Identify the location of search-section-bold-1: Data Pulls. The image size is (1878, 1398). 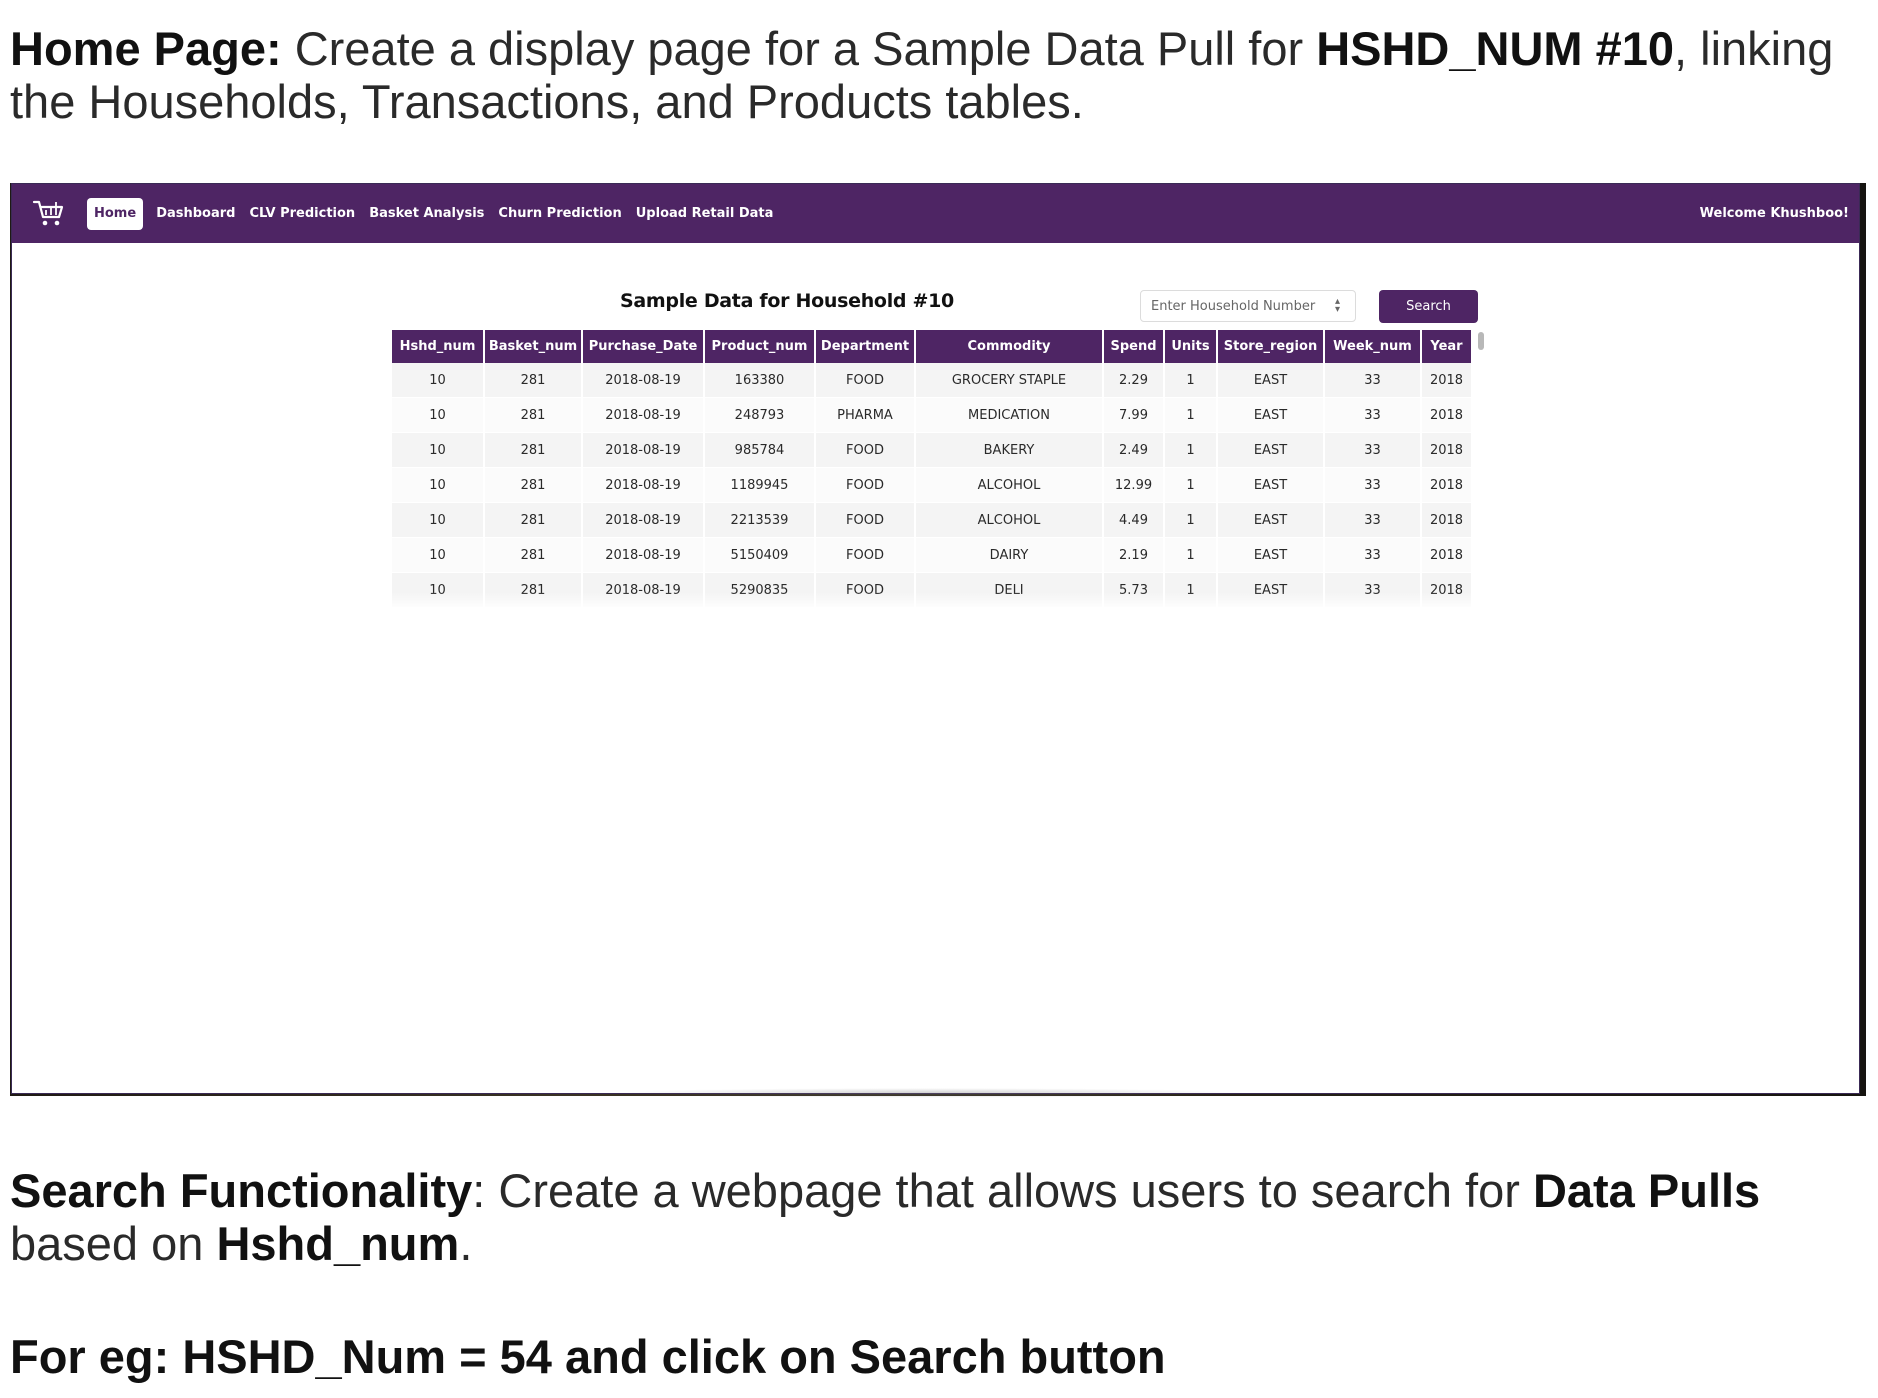
(1646, 1190).